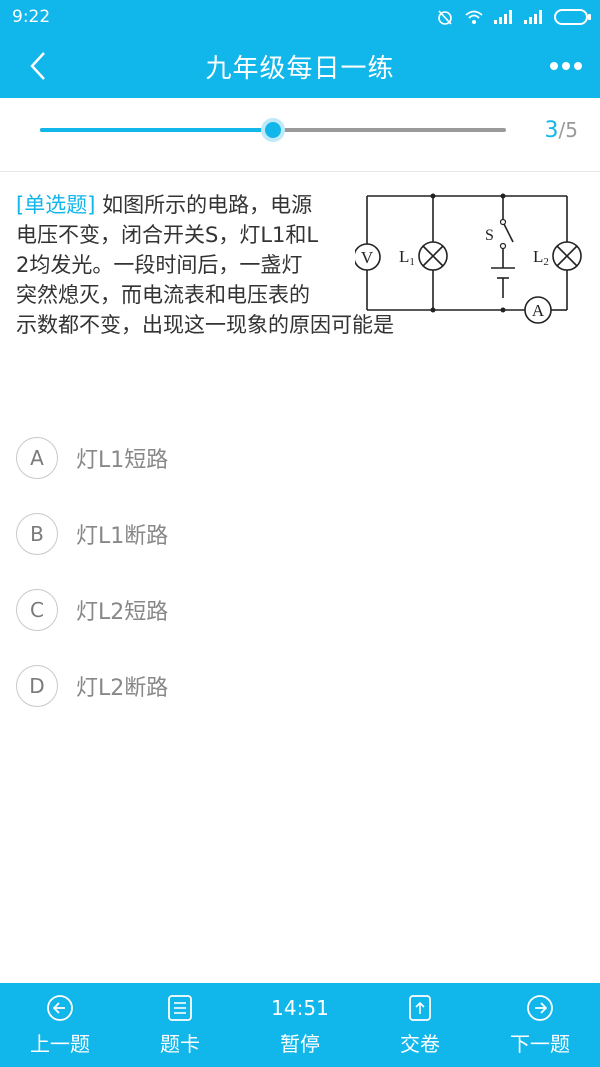 This screenshot has width=600, height=1067. What do you see at coordinates (503, 17) in the screenshot?
I see `signal-icon` at bounding box center [503, 17].